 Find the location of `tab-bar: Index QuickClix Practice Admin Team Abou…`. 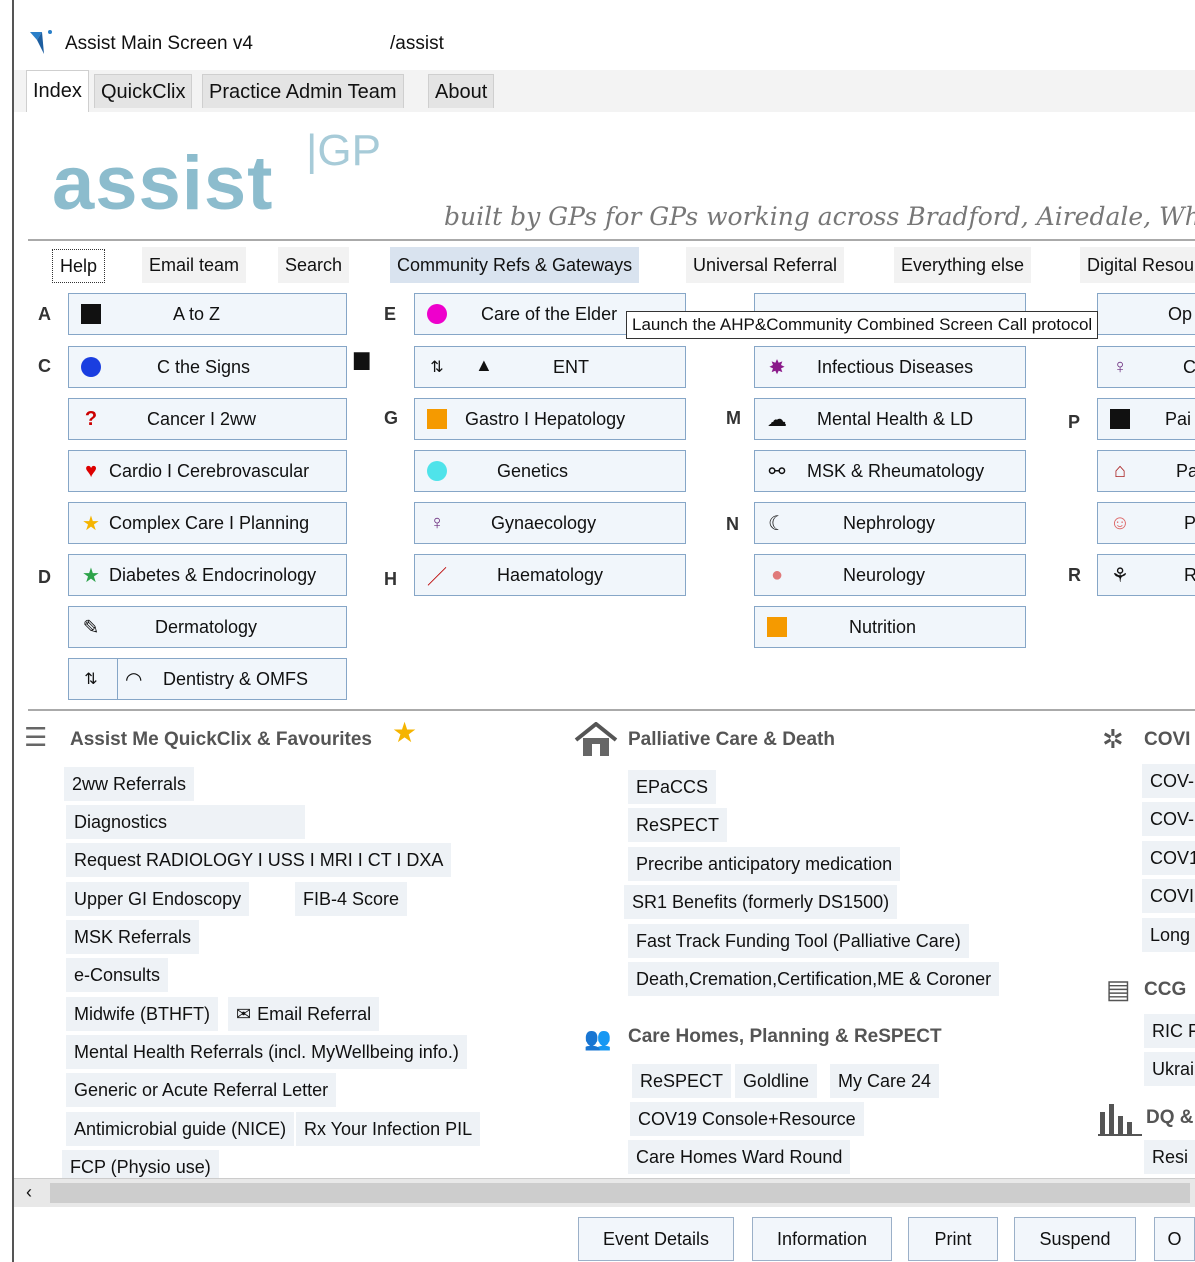

tab-bar: Index QuickClix Practice Admin Team Abou… is located at coordinates (604, 91).